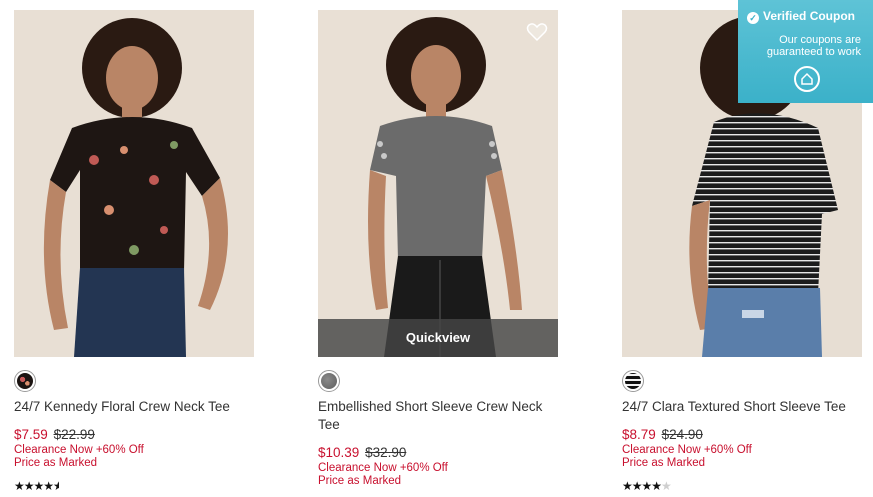 This screenshot has height=497, width=873. Describe the element at coordinates (329, 381) in the screenshot. I see `color-swatch-heather-gray` at that location.